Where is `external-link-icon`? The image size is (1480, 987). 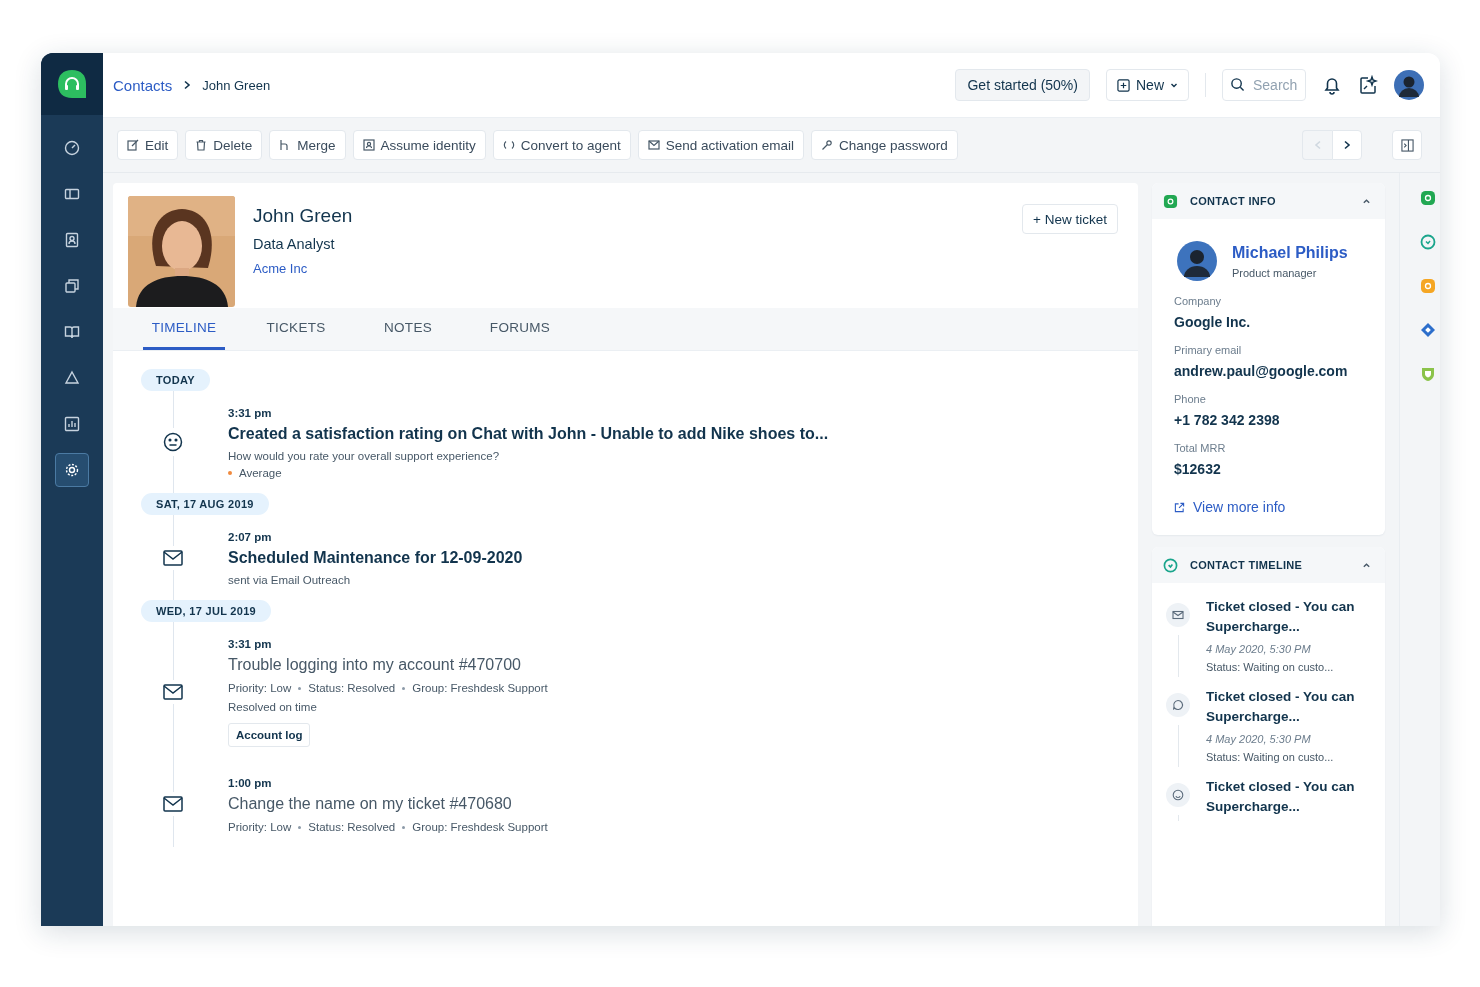 external-link-icon is located at coordinates (1179, 507).